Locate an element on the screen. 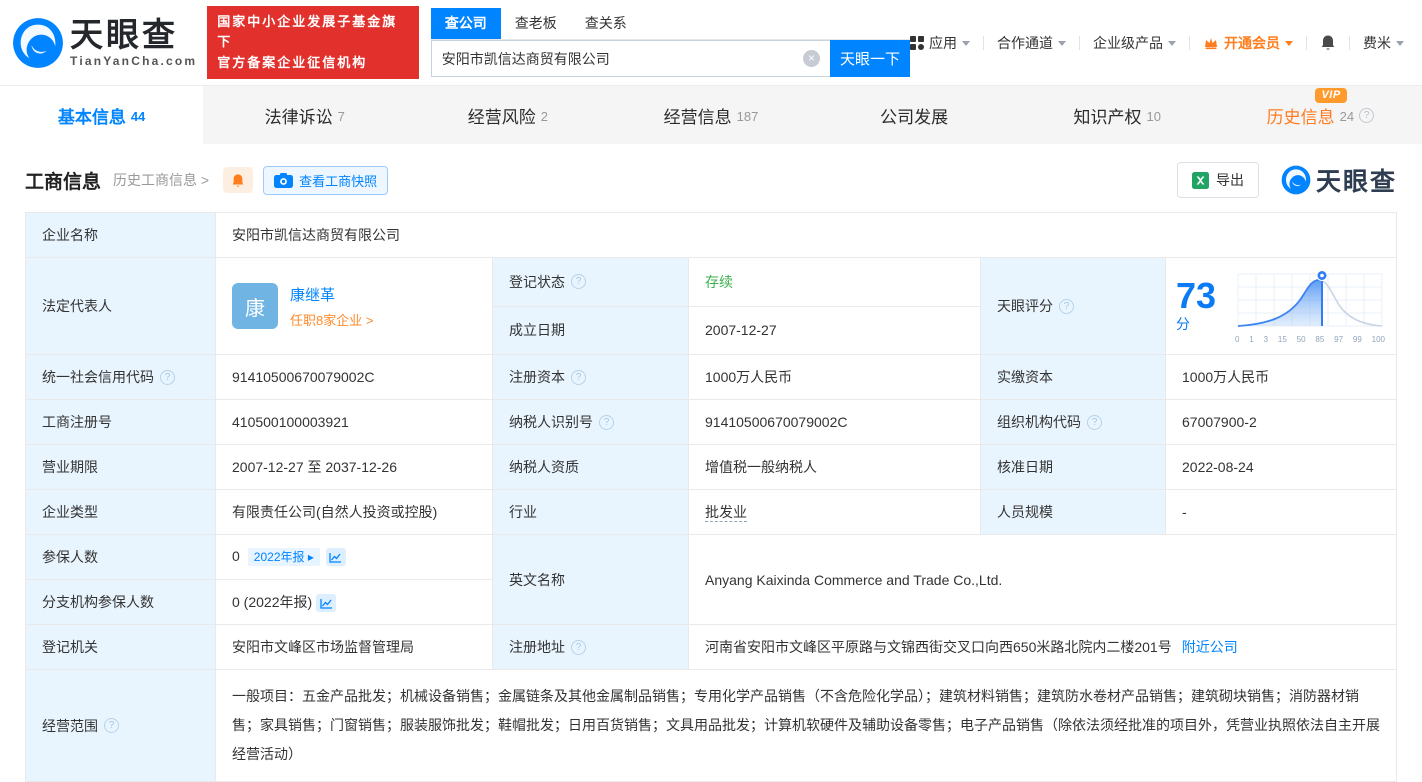 This screenshot has width=1422, height=782. menu-enterprise: 企业级产品 is located at coordinates (1134, 43).